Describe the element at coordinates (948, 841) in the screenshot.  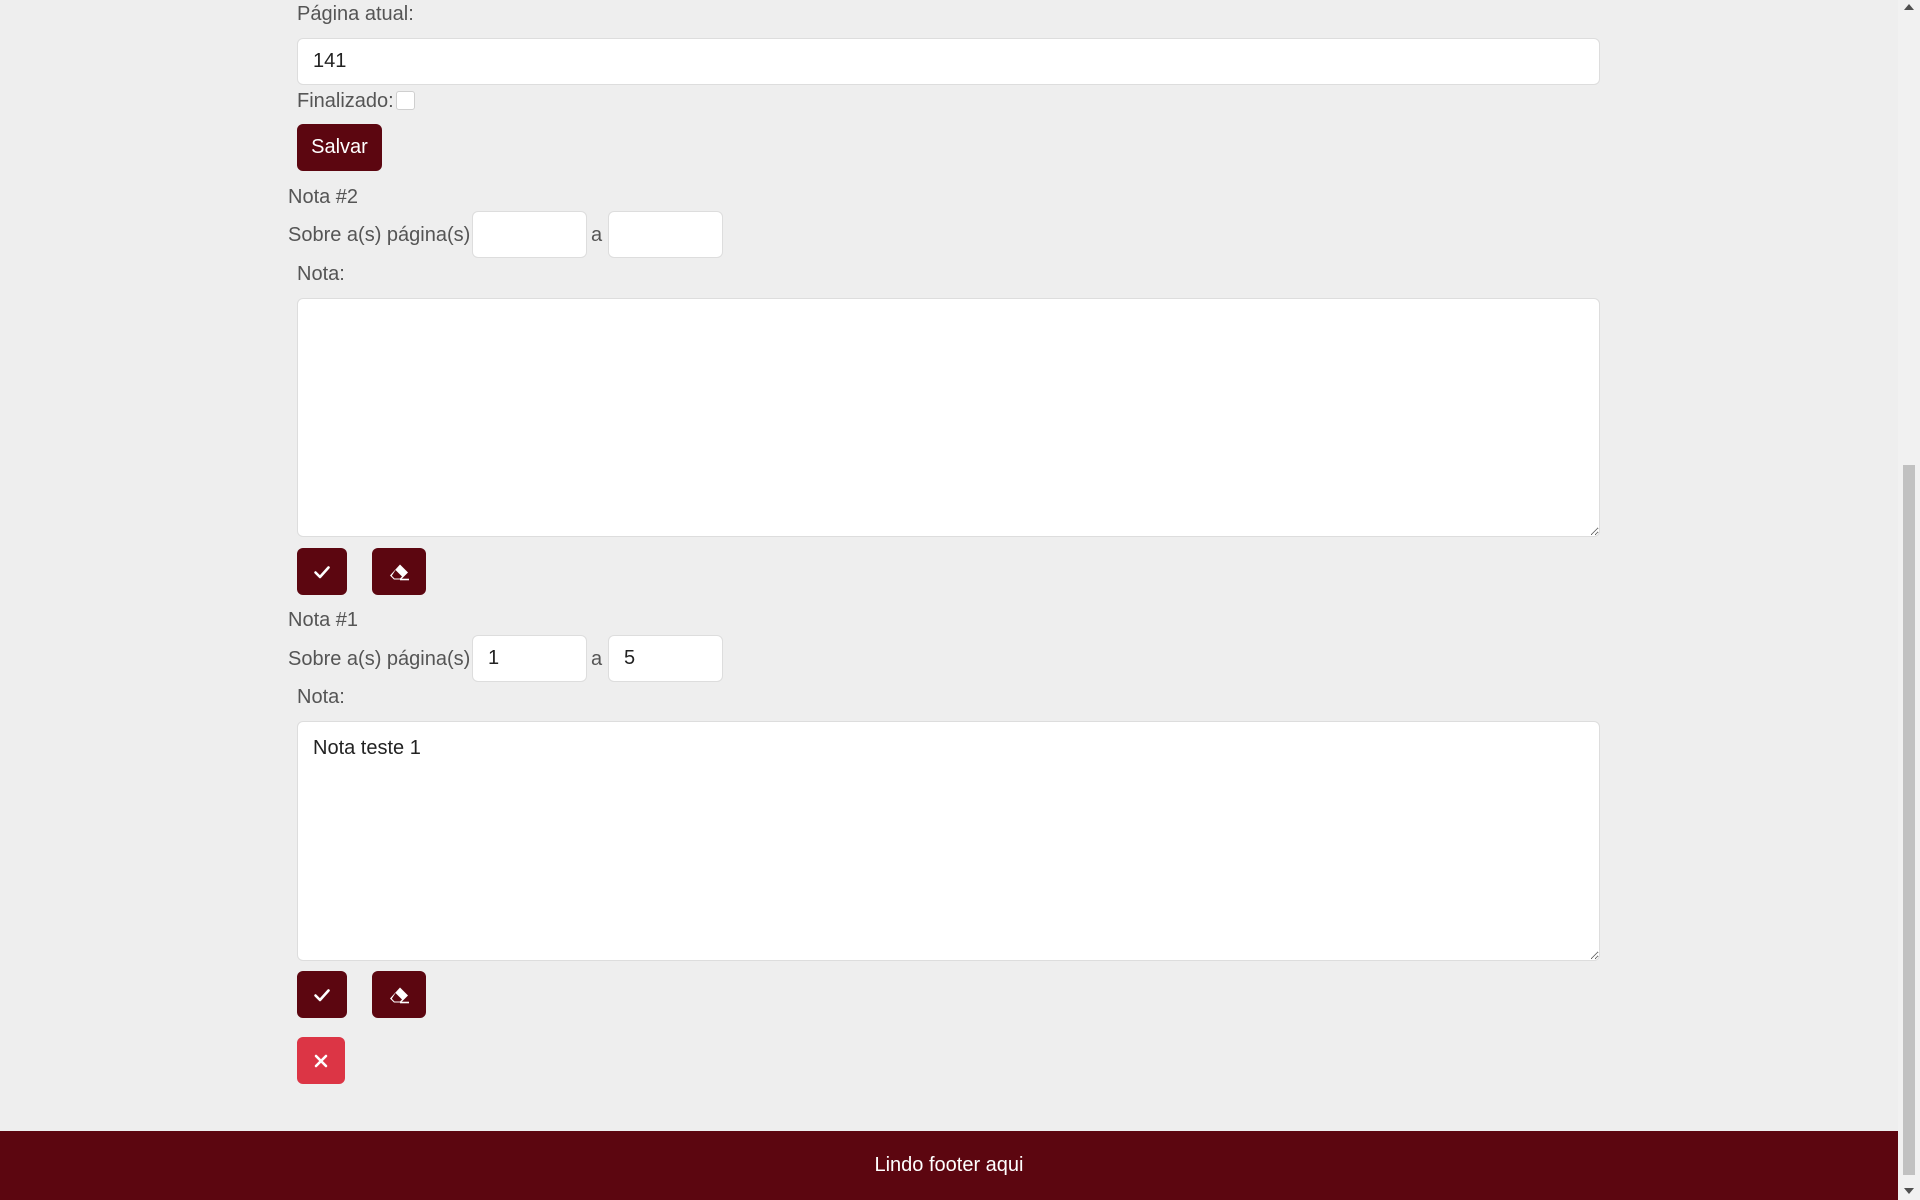
I see `note-textarea: Nota teste 1` at that location.